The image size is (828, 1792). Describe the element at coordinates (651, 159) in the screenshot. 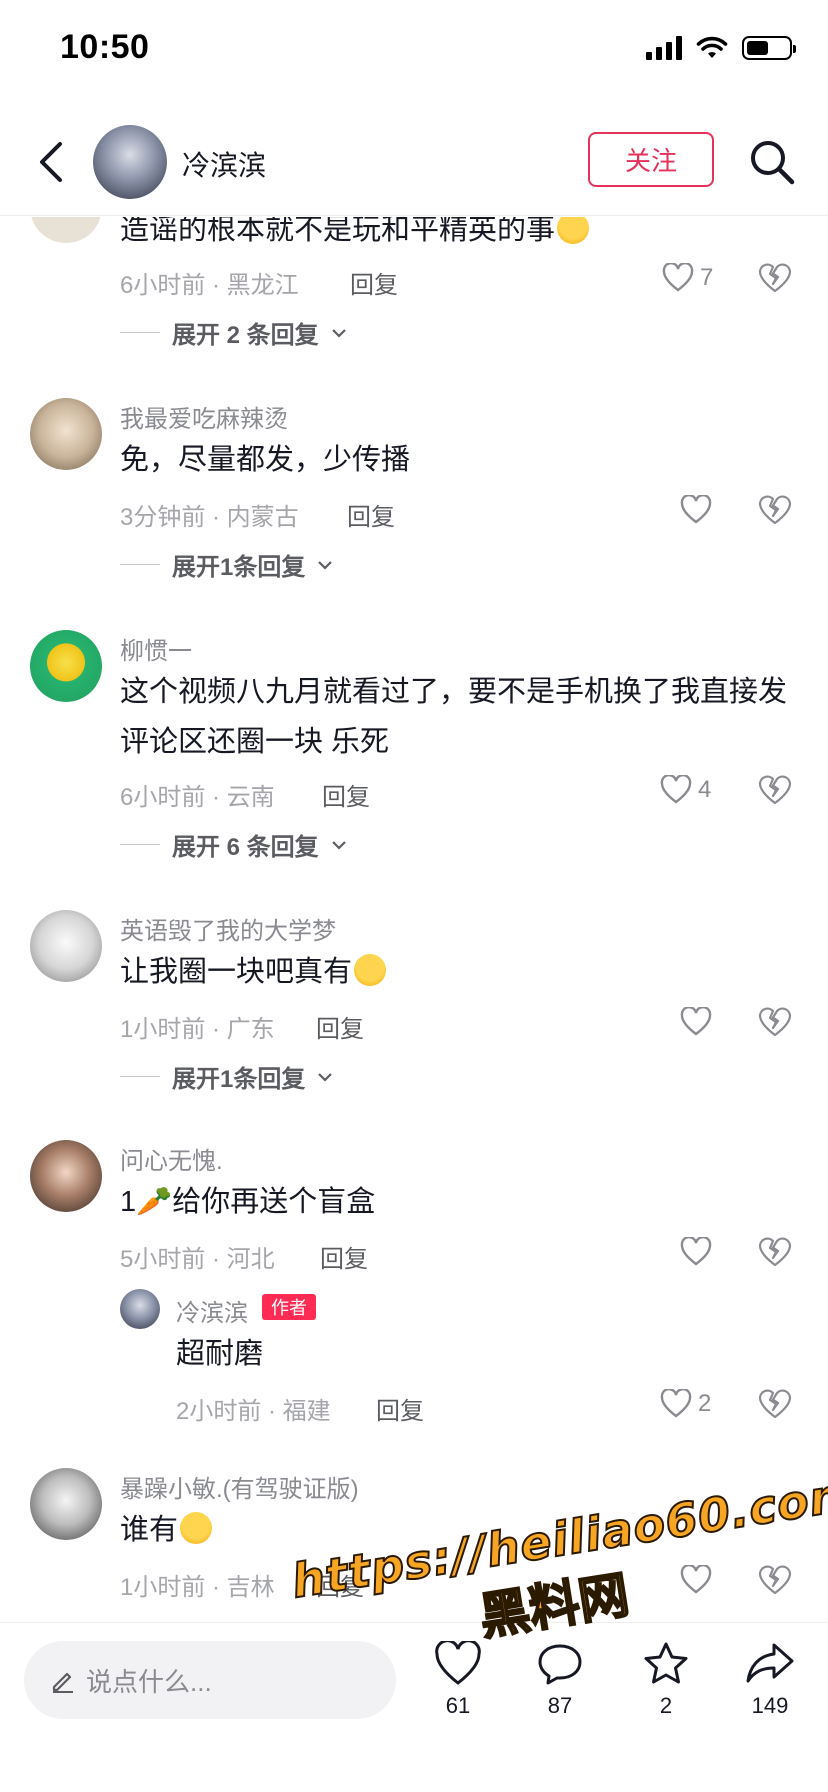

I see `follow-button: 关注` at that location.